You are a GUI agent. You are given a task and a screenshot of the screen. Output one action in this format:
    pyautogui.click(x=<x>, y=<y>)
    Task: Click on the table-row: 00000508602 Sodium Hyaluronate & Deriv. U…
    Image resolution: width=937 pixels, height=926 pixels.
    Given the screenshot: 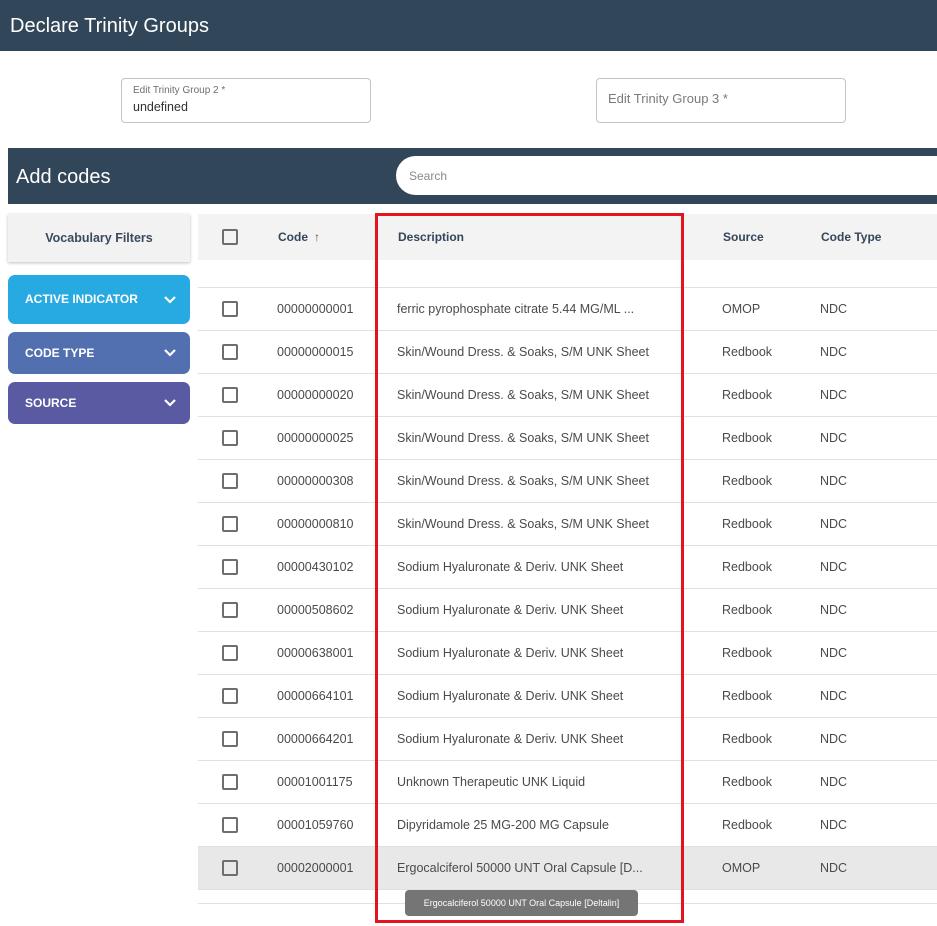 What is the action you would take?
    pyautogui.click(x=567, y=610)
    